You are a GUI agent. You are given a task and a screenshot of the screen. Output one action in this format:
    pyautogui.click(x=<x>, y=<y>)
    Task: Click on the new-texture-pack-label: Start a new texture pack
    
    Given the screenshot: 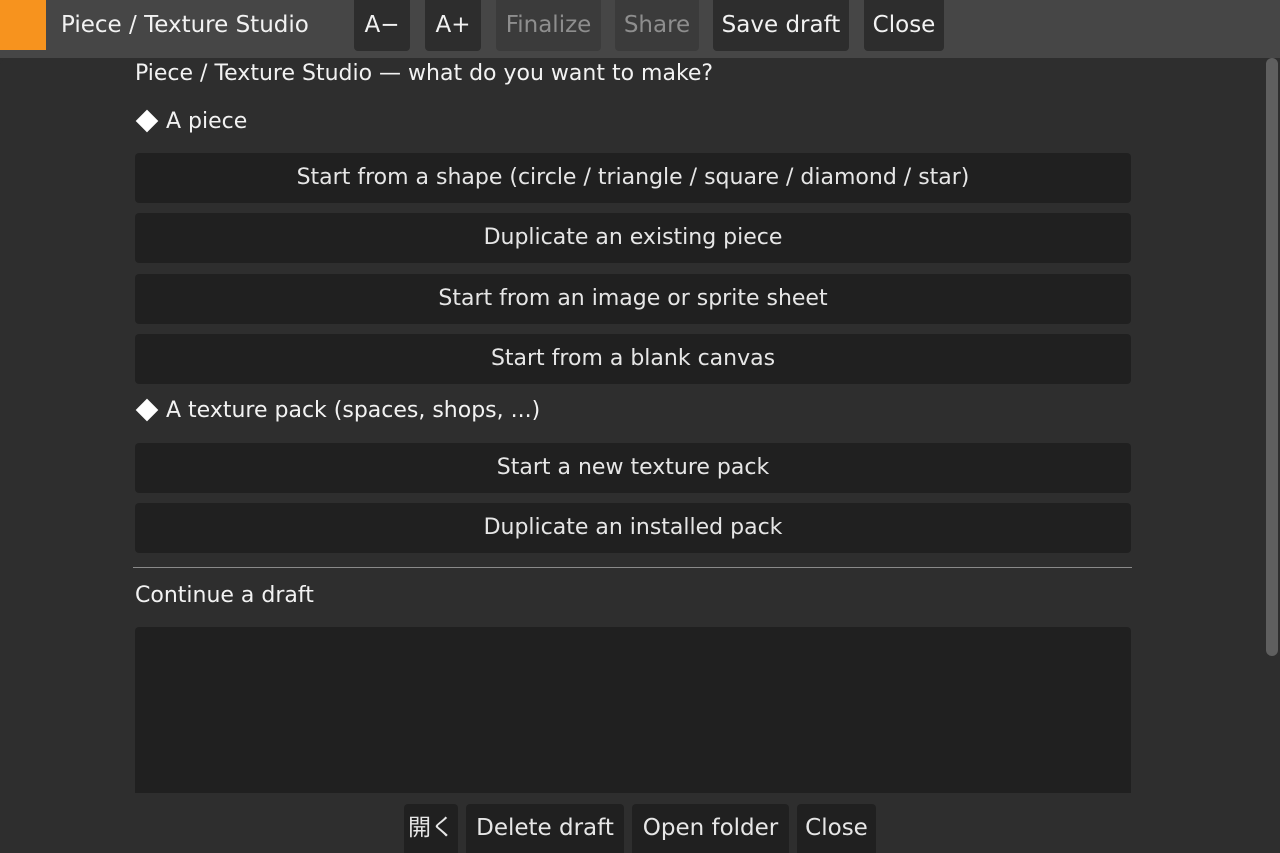 What is the action you would take?
    pyautogui.click(x=633, y=467)
    